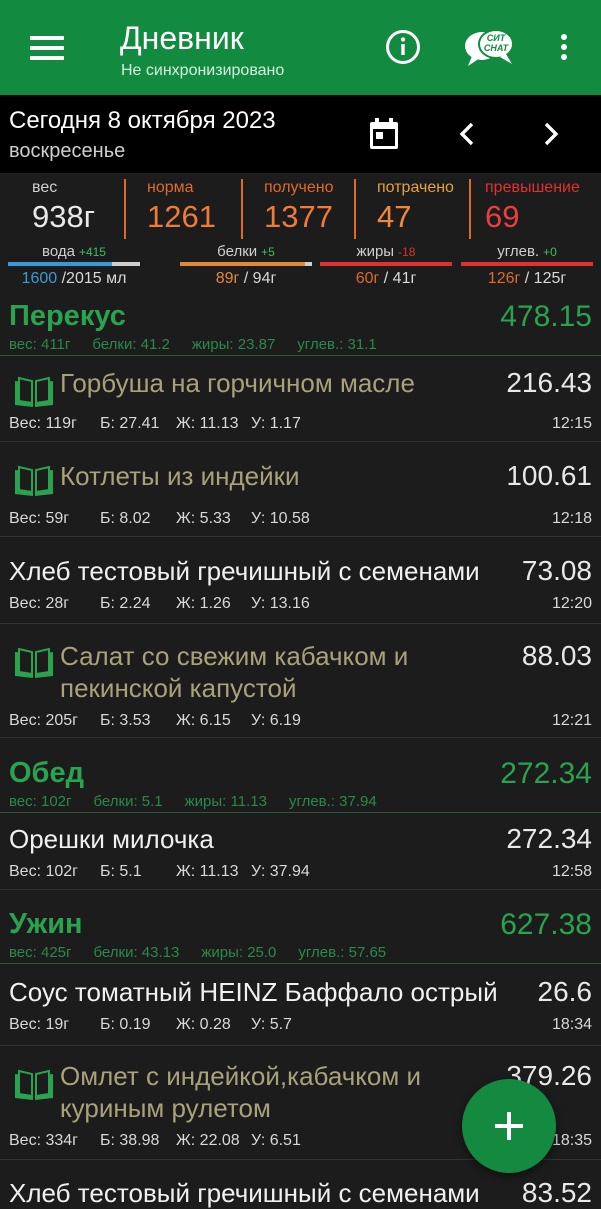  I want to click on stat-excess: превышение 69, so click(532, 207).